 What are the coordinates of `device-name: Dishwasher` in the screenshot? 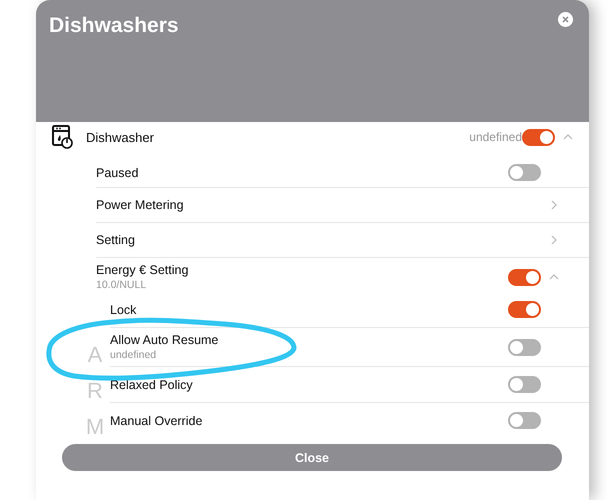 It's located at (120, 137).